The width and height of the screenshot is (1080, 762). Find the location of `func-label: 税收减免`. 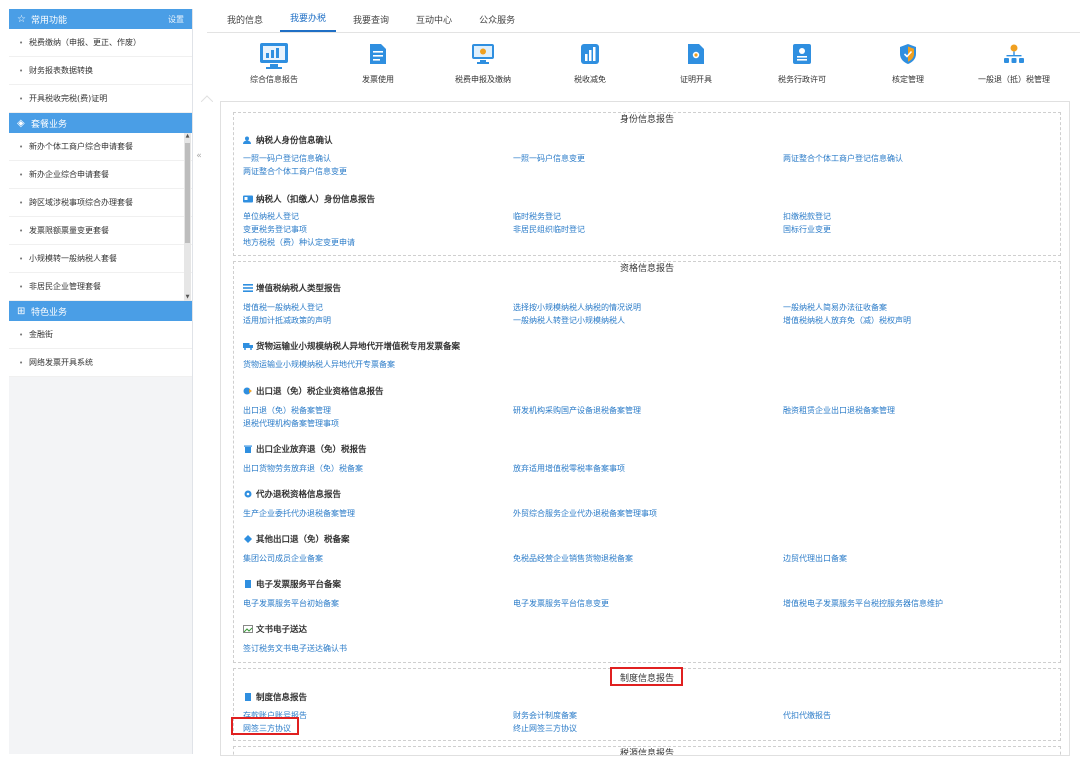

func-label: 税收减免 is located at coordinates (590, 79).